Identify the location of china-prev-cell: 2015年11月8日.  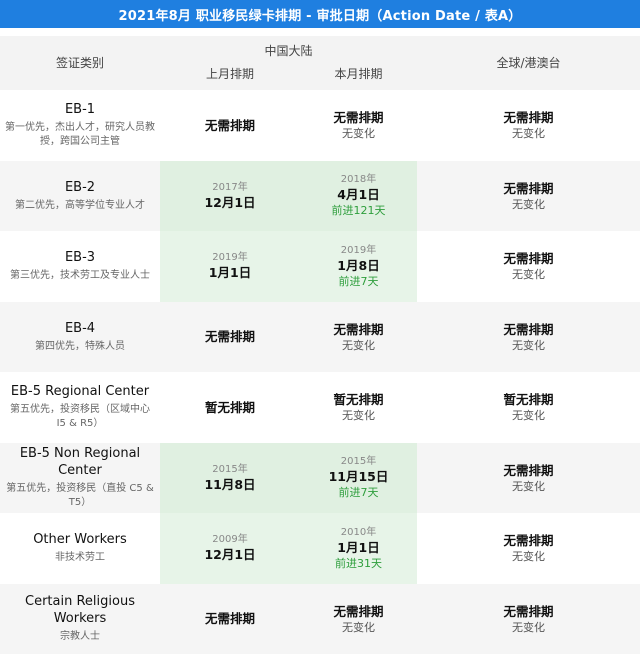
(230, 478).